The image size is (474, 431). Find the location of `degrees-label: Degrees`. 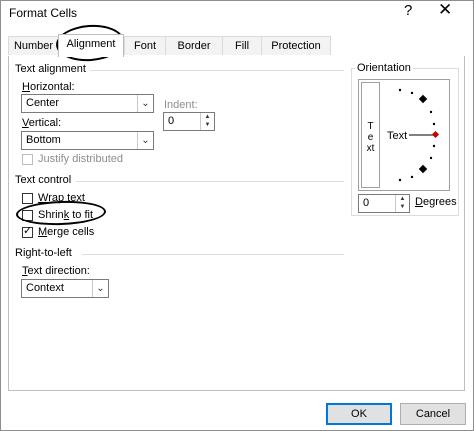

degrees-label: Degrees is located at coordinates (436, 202).